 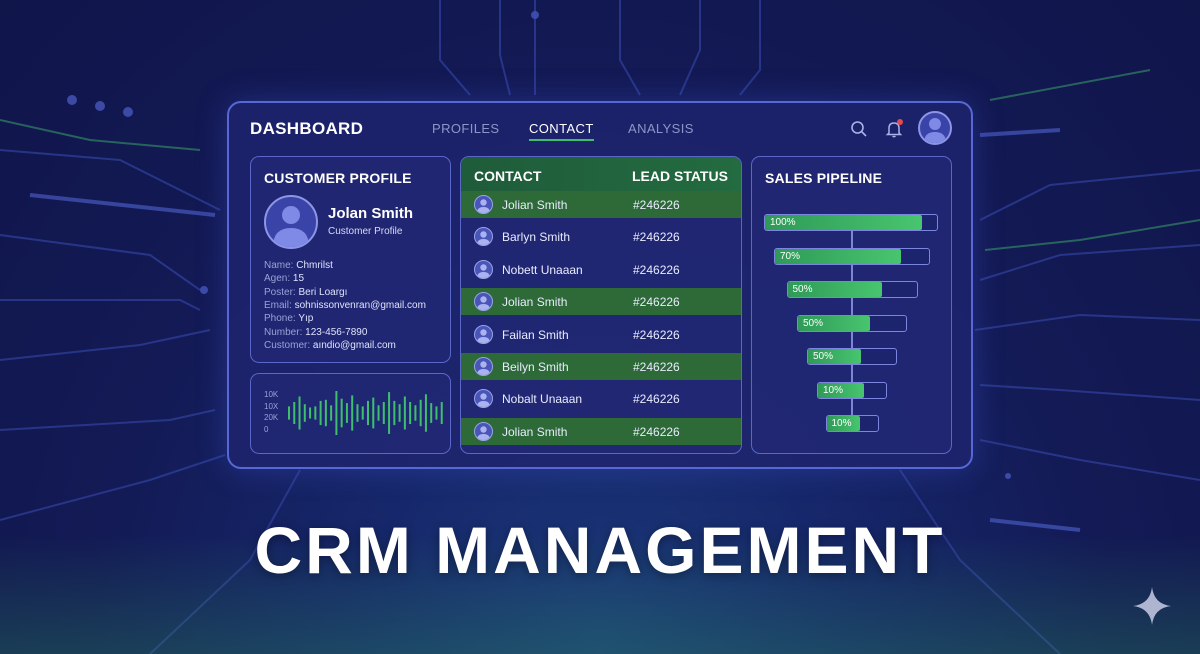 I want to click on notification-dot, so click(x=900, y=122).